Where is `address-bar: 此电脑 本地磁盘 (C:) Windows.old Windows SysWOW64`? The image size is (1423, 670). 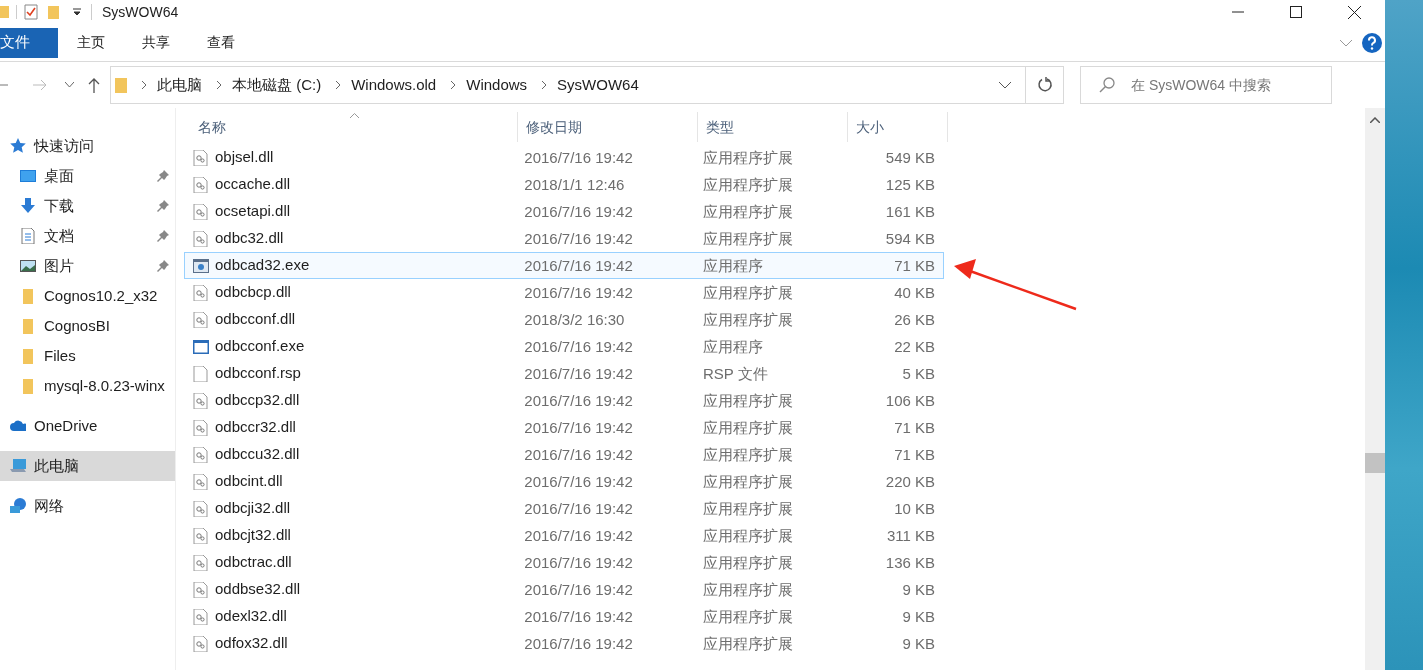
address-bar: 此电脑 本地磁盘 (C:) Windows.old Windows SysWOW64 is located at coordinates (587, 85).